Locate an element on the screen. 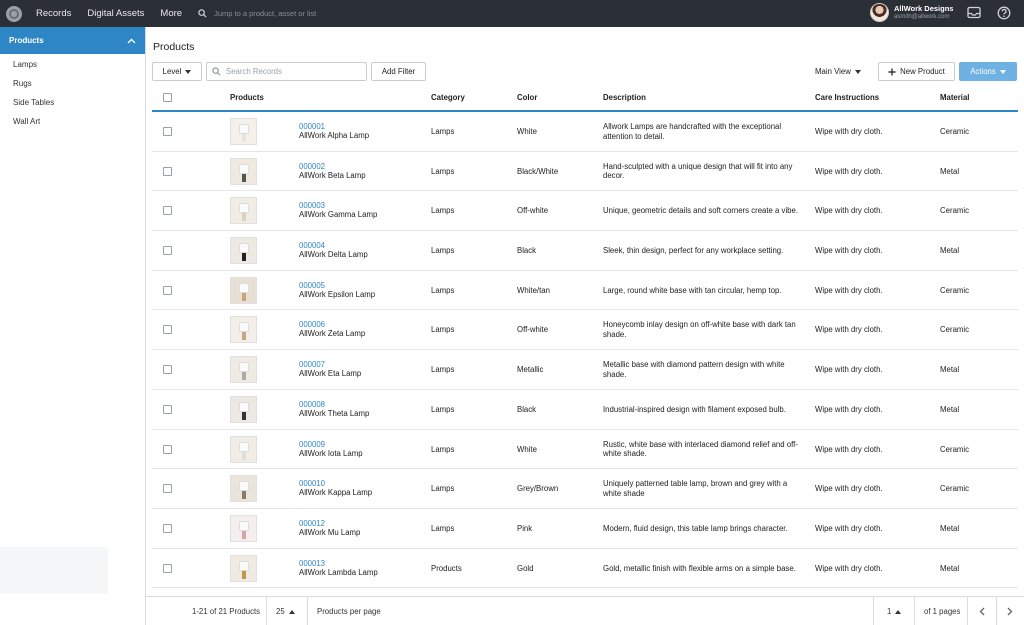 The width and height of the screenshot is (1024, 625). product-id-link: 000006 is located at coordinates (312, 324).